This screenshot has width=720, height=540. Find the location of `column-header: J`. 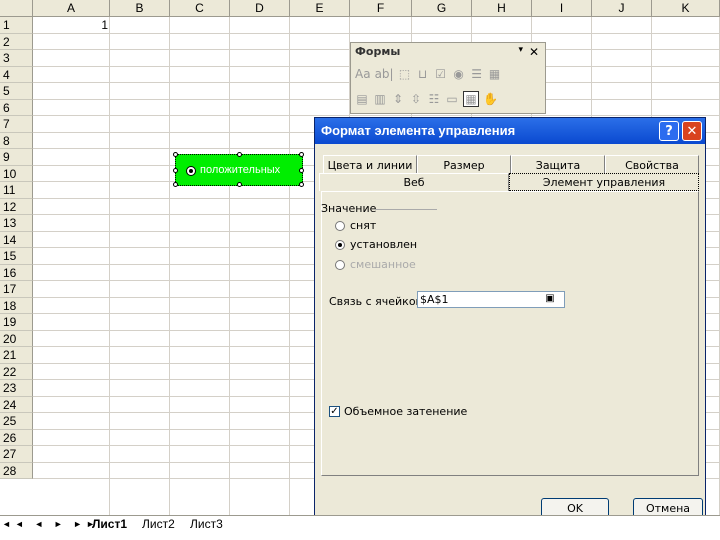

column-header: J is located at coordinates (622, 8).